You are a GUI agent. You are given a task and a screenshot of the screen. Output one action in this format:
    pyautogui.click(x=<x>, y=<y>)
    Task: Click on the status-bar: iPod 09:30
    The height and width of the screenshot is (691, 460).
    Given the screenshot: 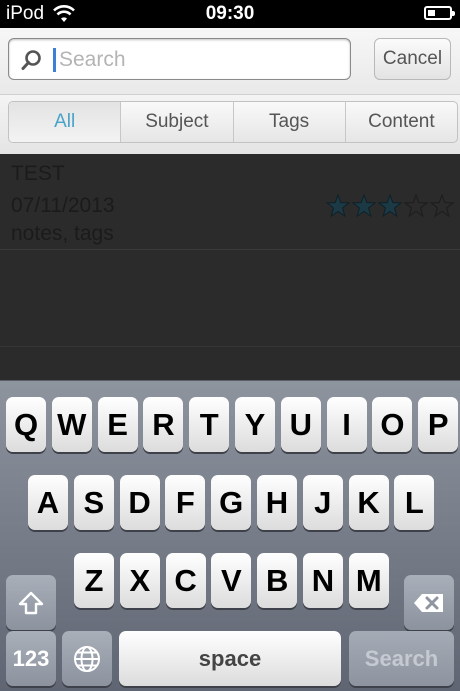 What is the action you would take?
    pyautogui.click(x=230, y=14)
    